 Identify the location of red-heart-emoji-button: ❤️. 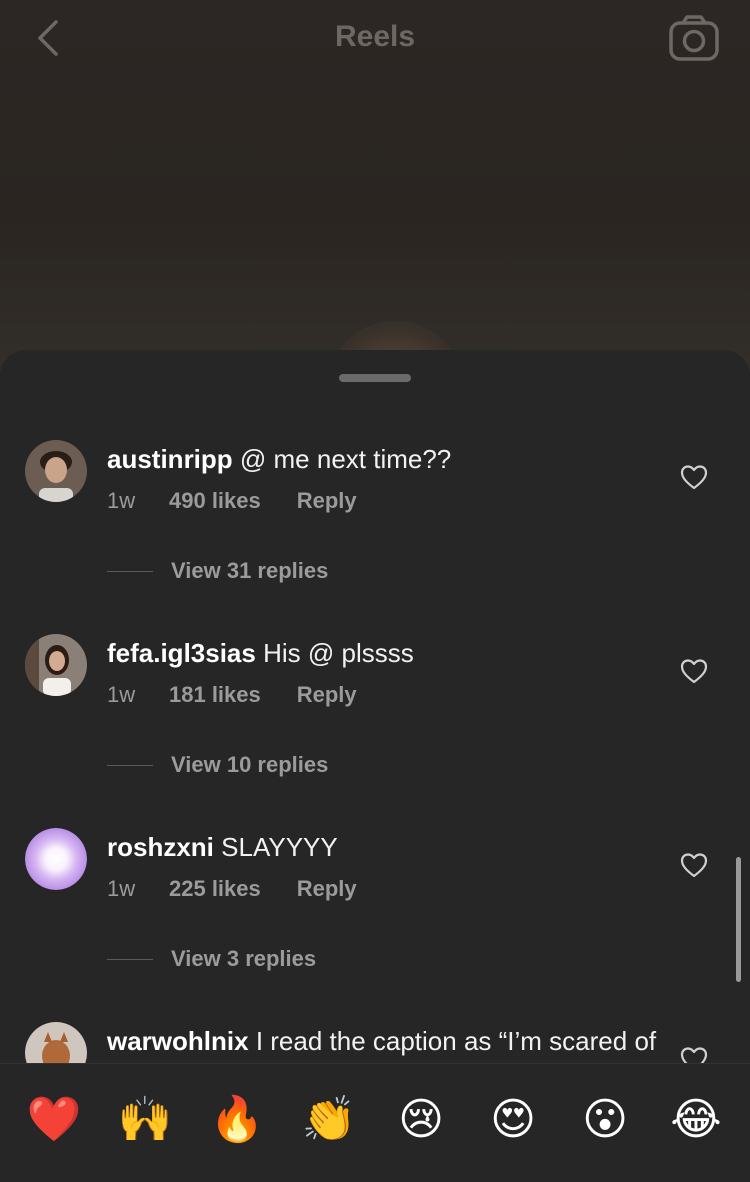
(54, 1120).